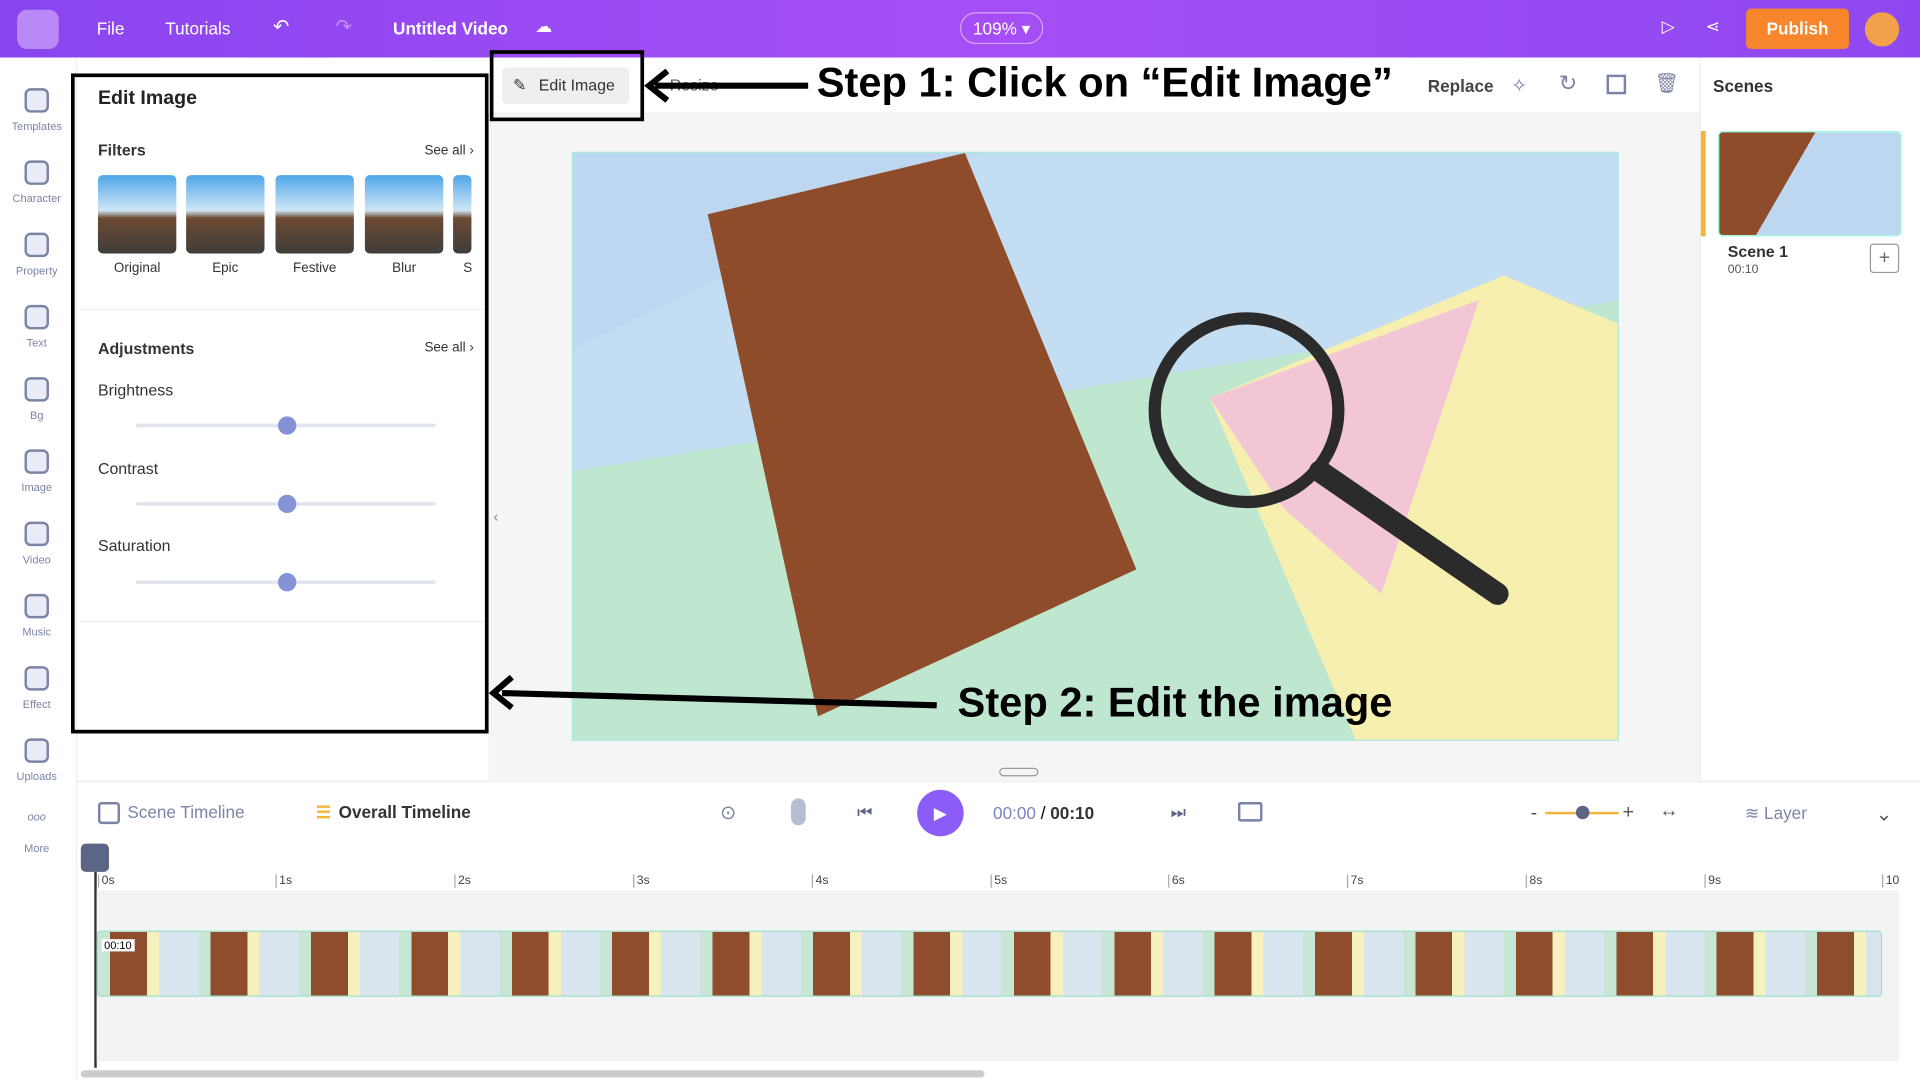 This screenshot has height=1080, width=1920. Describe the element at coordinates (109, 813) in the screenshot. I see `scene-timeline-icon` at that location.